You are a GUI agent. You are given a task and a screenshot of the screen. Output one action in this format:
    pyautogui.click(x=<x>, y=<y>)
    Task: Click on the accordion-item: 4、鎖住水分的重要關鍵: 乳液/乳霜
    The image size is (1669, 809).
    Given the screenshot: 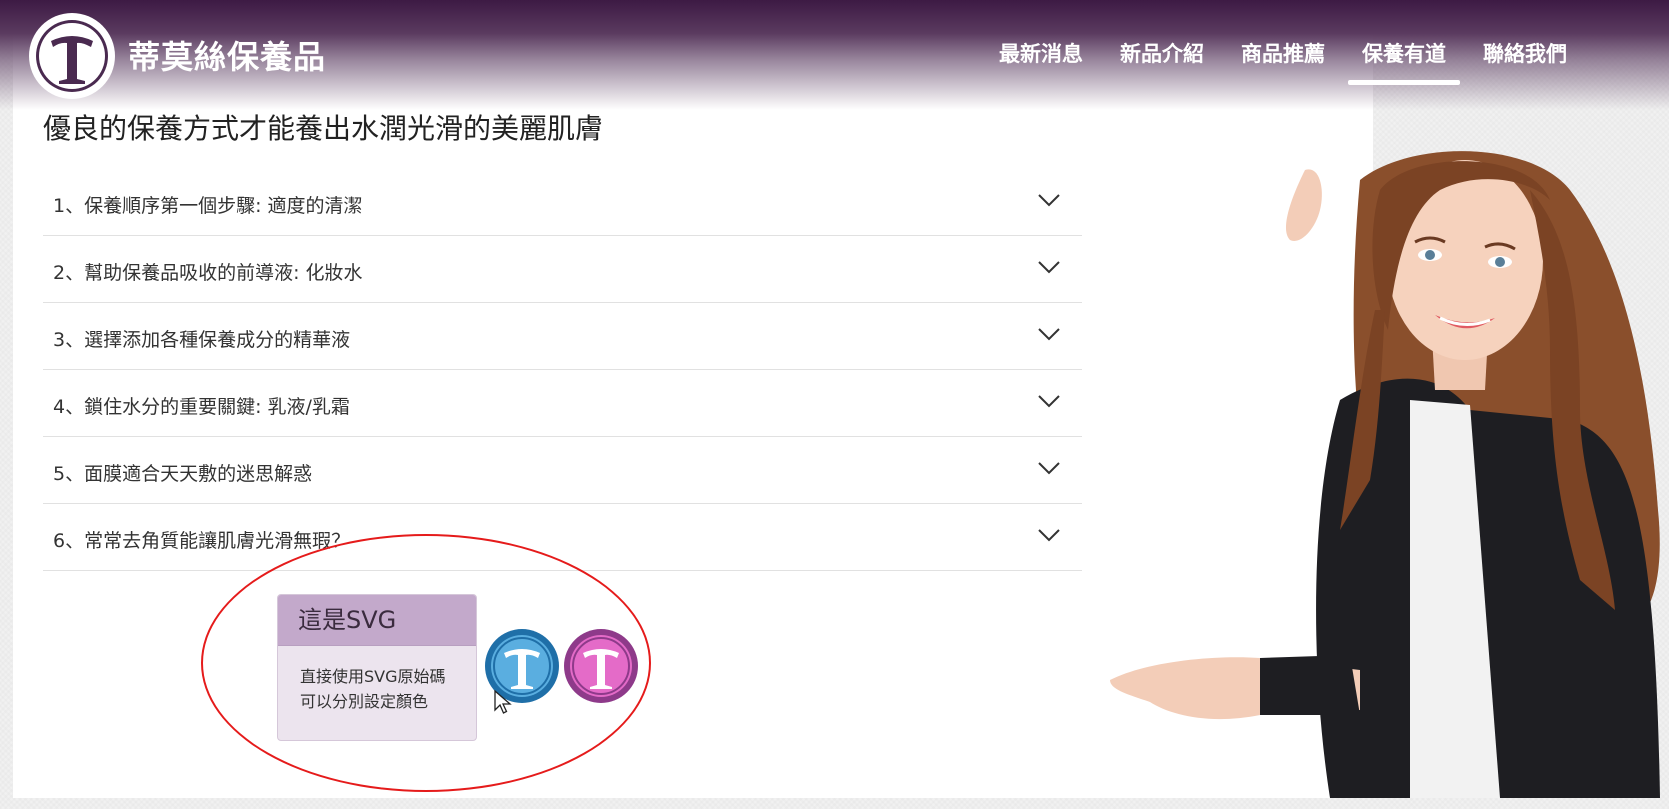 What is the action you would take?
    pyautogui.click(x=562, y=403)
    